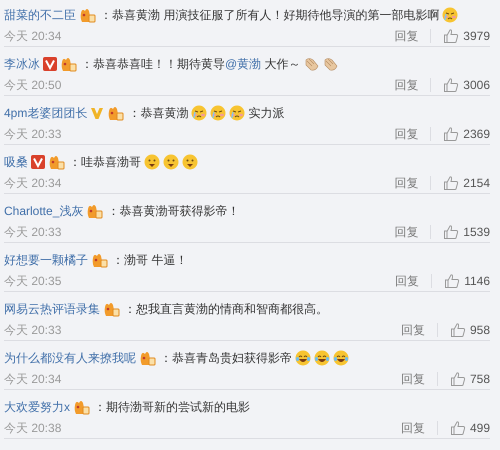 The height and width of the screenshot is (450, 500). What do you see at coordinates (466, 183) in the screenshot?
I see `like-button: 2154` at bounding box center [466, 183].